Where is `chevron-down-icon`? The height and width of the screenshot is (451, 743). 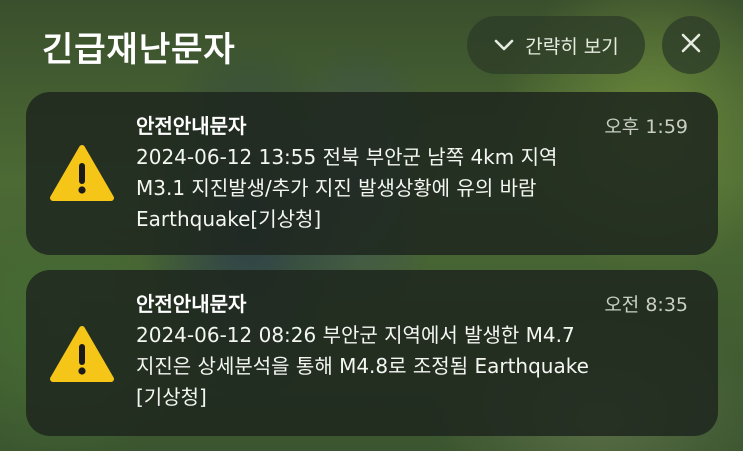 chevron-down-icon is located at coordinates (504, 45).